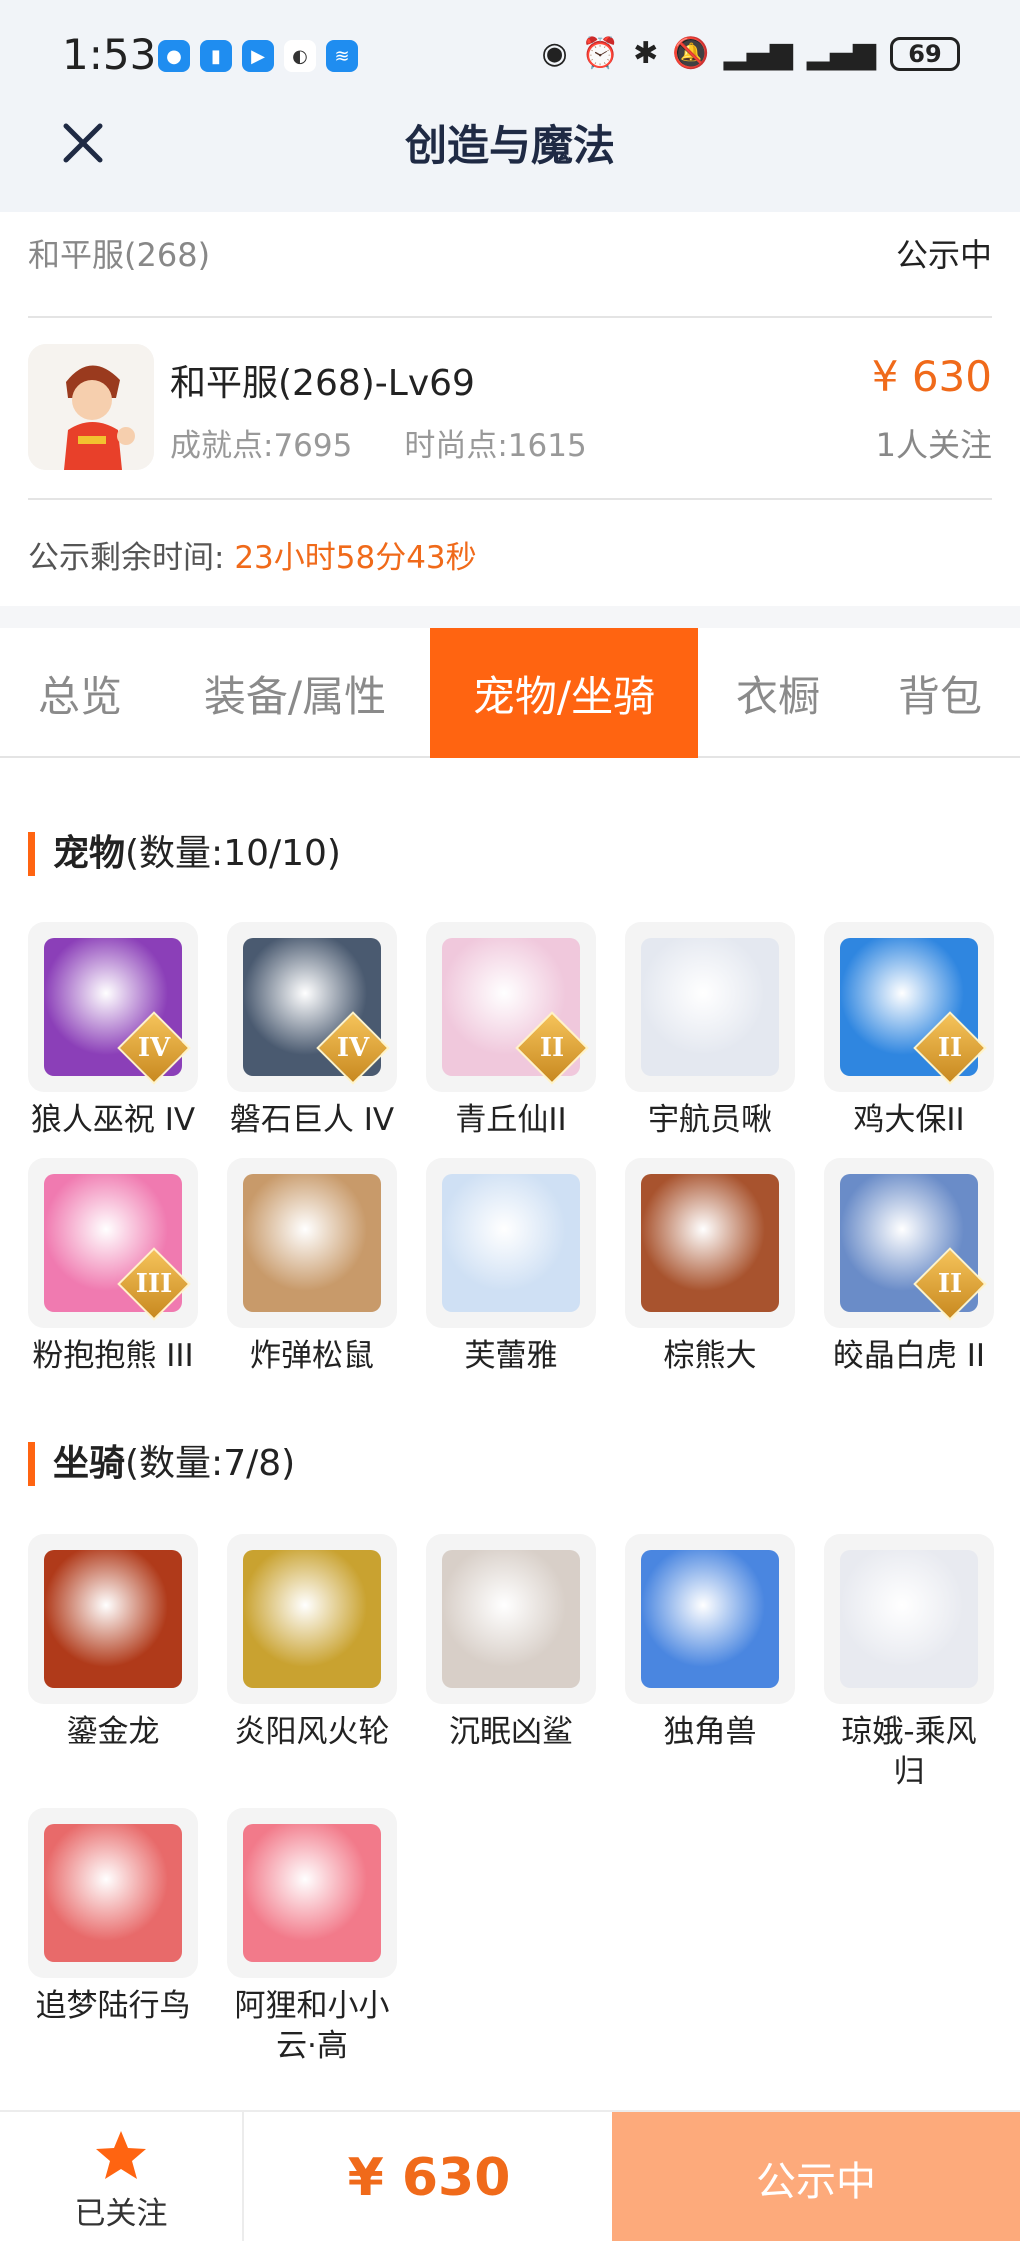 The image size is (1020, 2241). I want to click on countdown-value: 23小时58分43秒, so click(355, 558).